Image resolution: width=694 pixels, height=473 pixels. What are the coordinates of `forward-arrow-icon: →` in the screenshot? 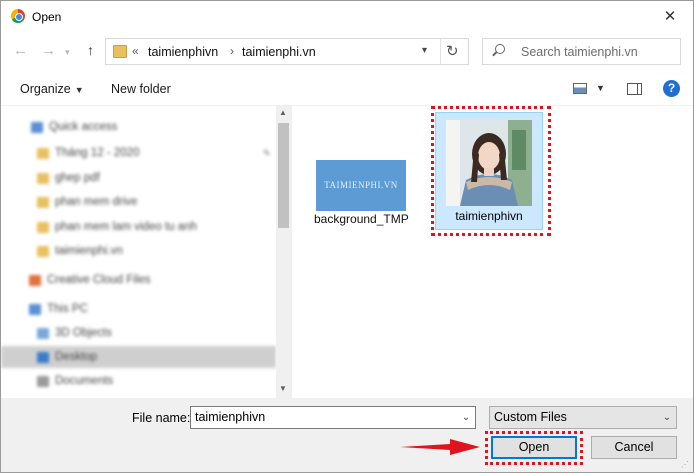 It's located at (48, 50).